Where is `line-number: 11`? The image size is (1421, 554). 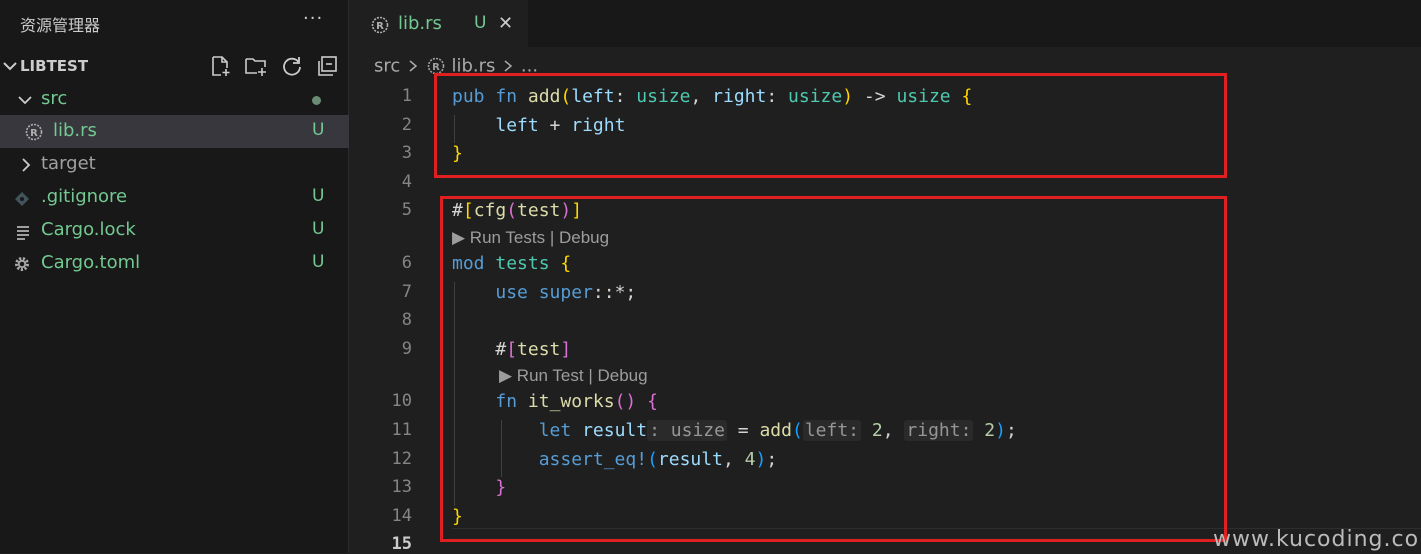 line-number: 11 is located at coordinates (401, 430).